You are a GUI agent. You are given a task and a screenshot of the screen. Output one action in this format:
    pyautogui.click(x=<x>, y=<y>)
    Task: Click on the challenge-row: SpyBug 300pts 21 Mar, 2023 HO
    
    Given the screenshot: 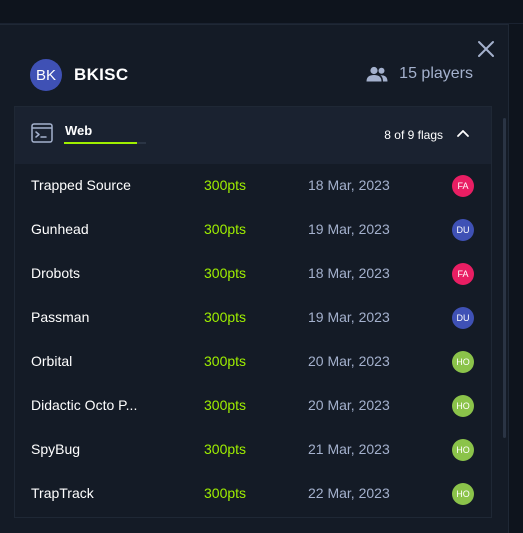 What is the action you would take?
    pyautogui.click(x=253, y=450)
    